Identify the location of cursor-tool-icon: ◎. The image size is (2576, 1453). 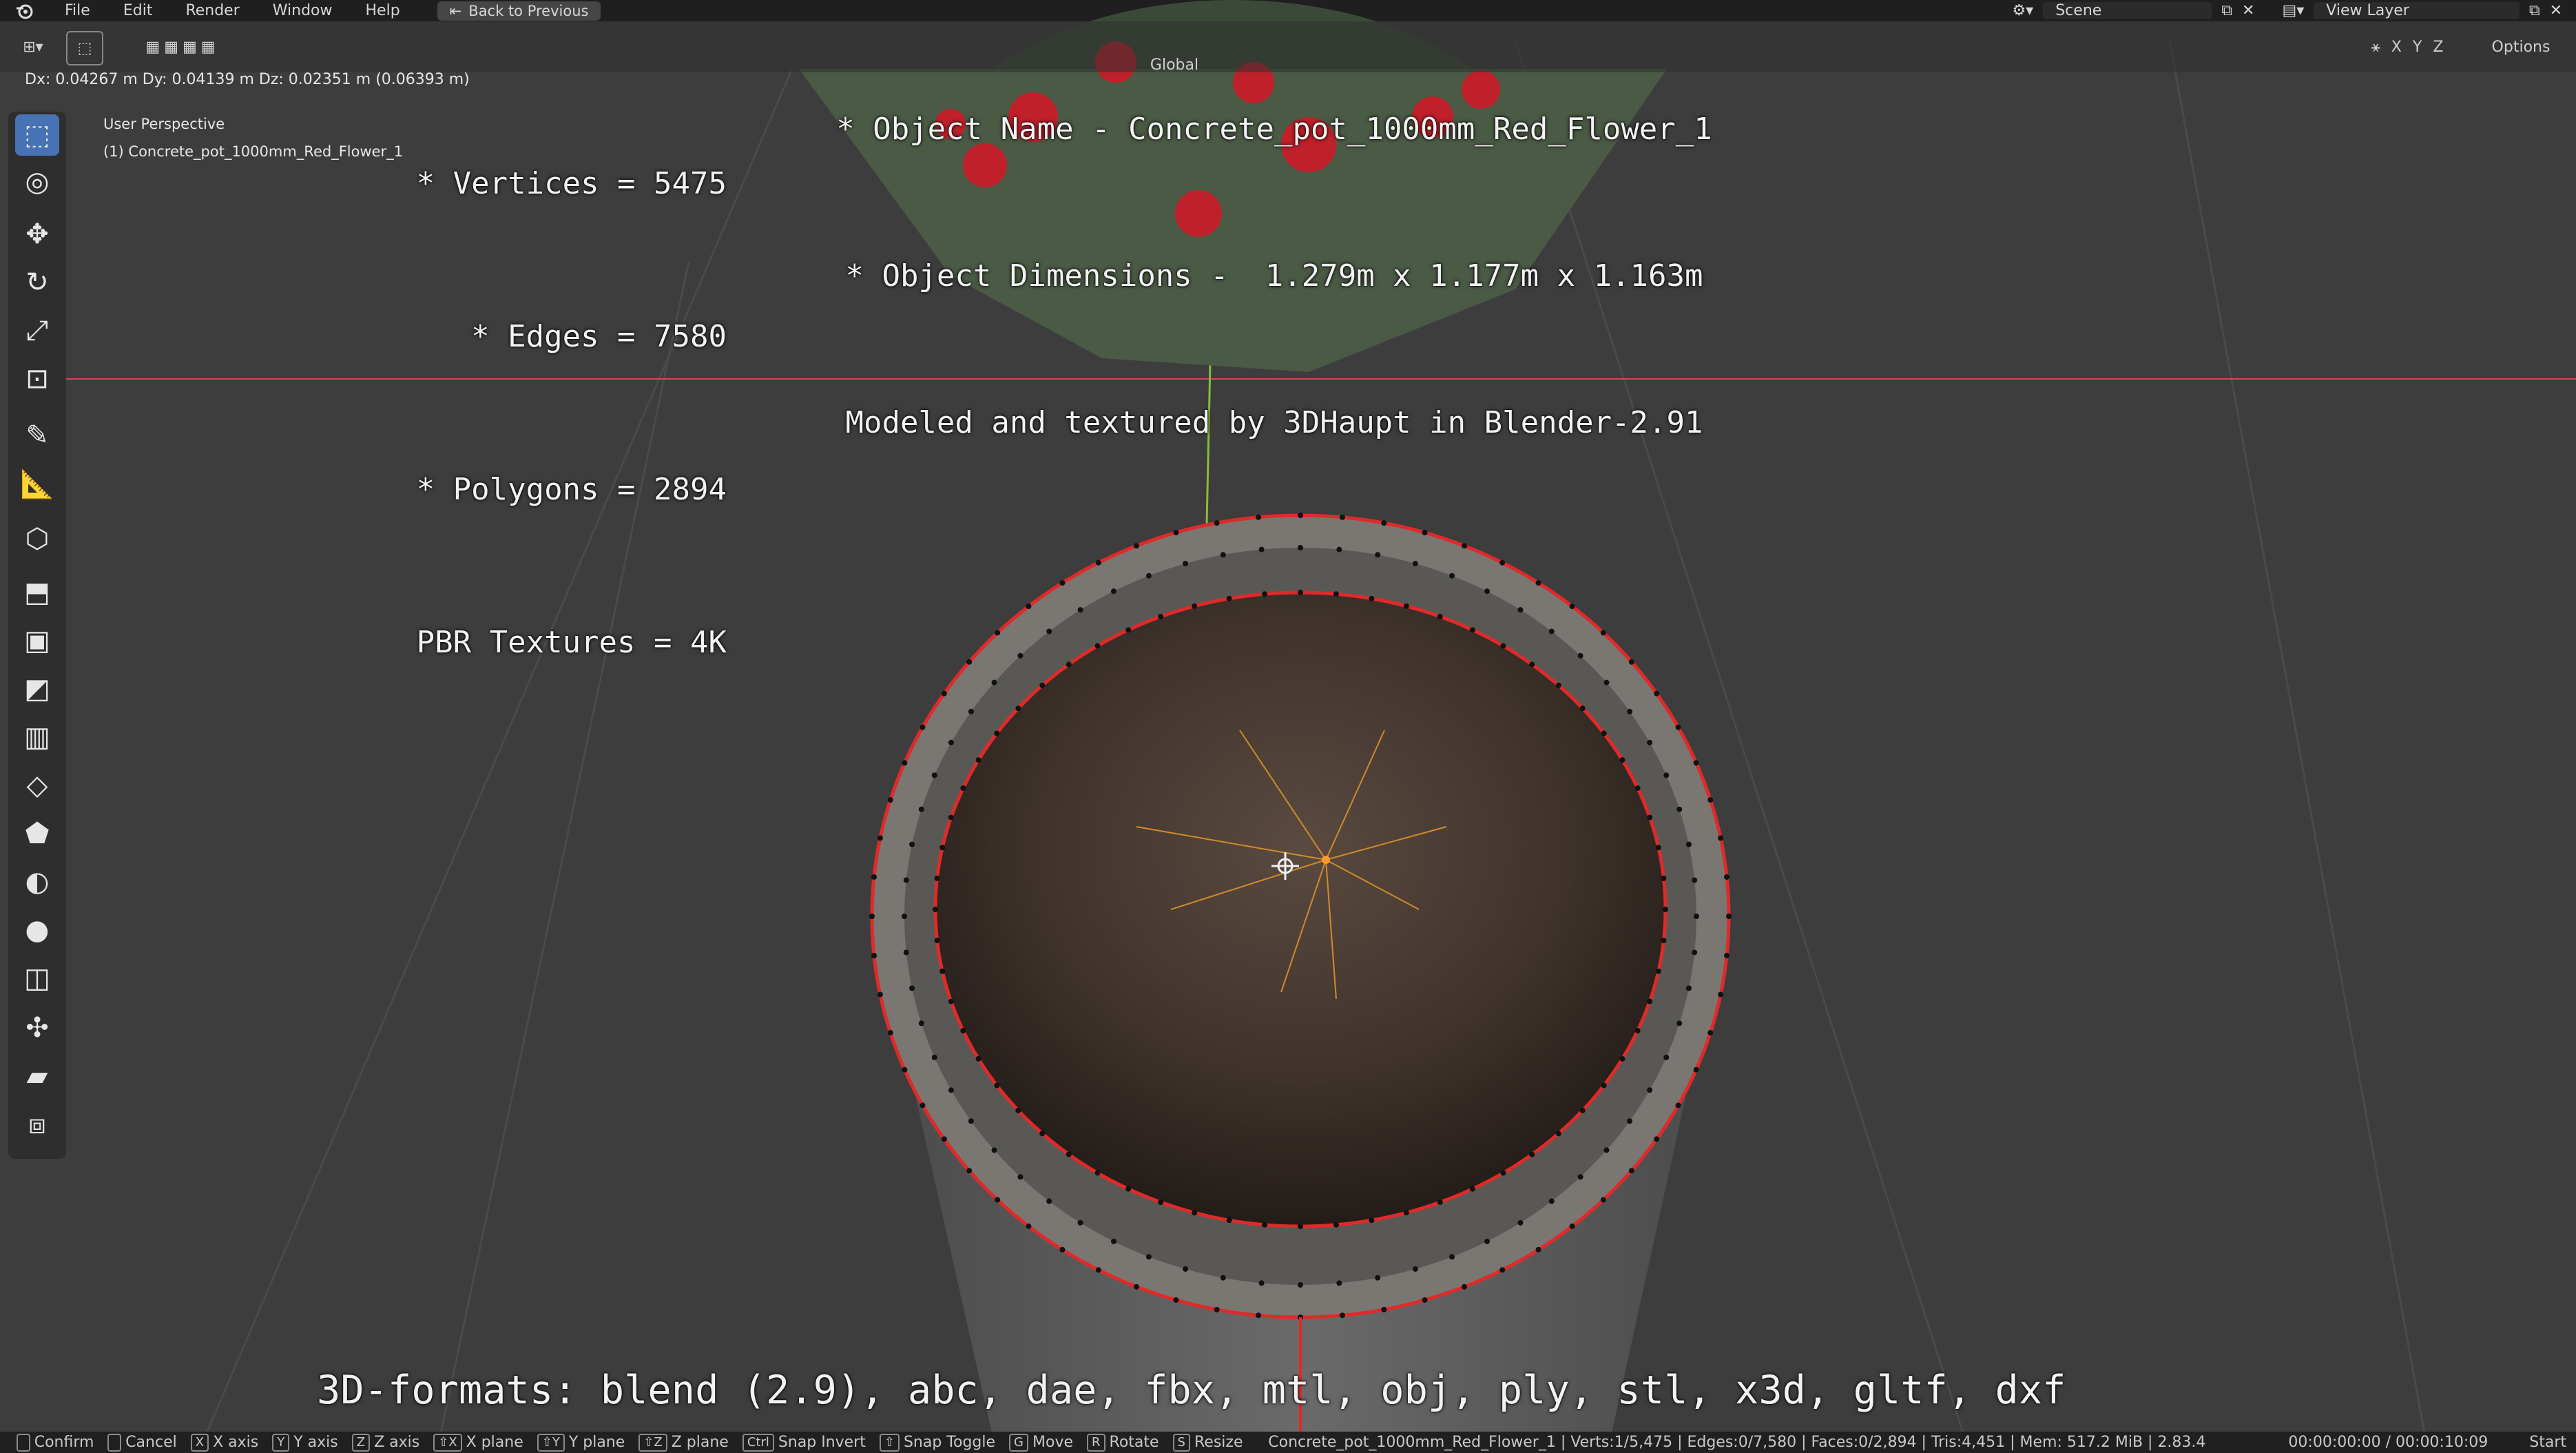
(37, 182).